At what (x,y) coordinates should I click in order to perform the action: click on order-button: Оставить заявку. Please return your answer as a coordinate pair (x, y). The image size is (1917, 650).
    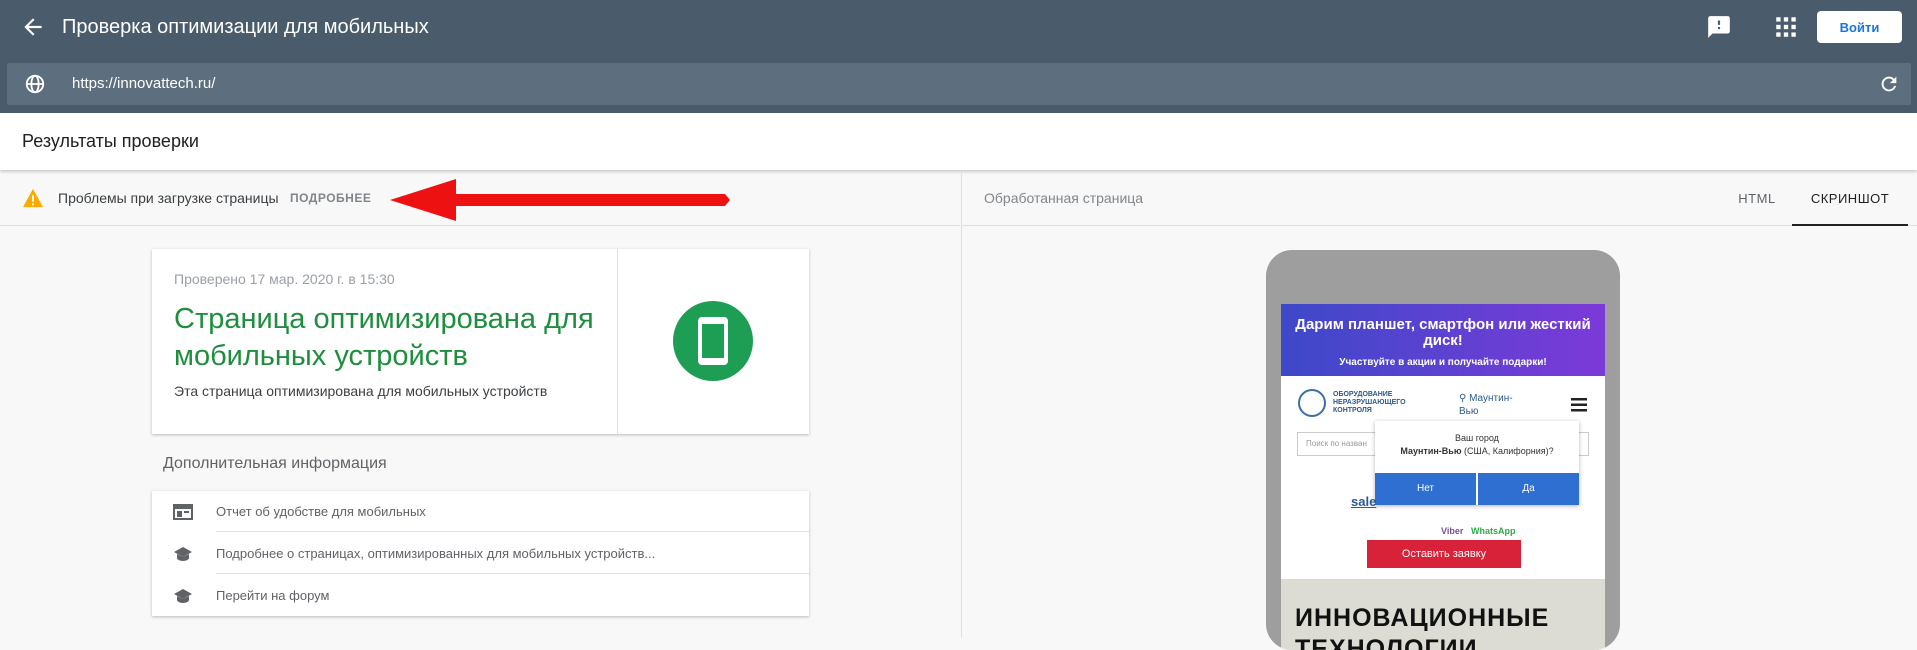
    Looking at the image, I should click on (1444, 554).